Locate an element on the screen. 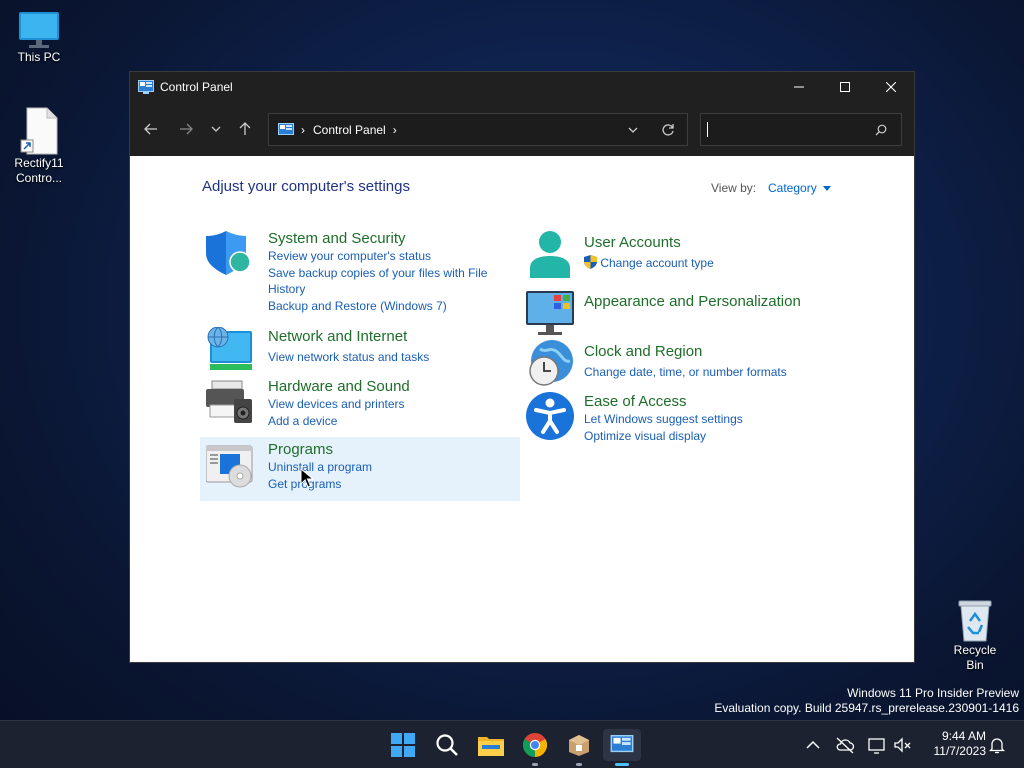 The image size is (1024, 768). bell-icon is located at coordinates (997, 746).